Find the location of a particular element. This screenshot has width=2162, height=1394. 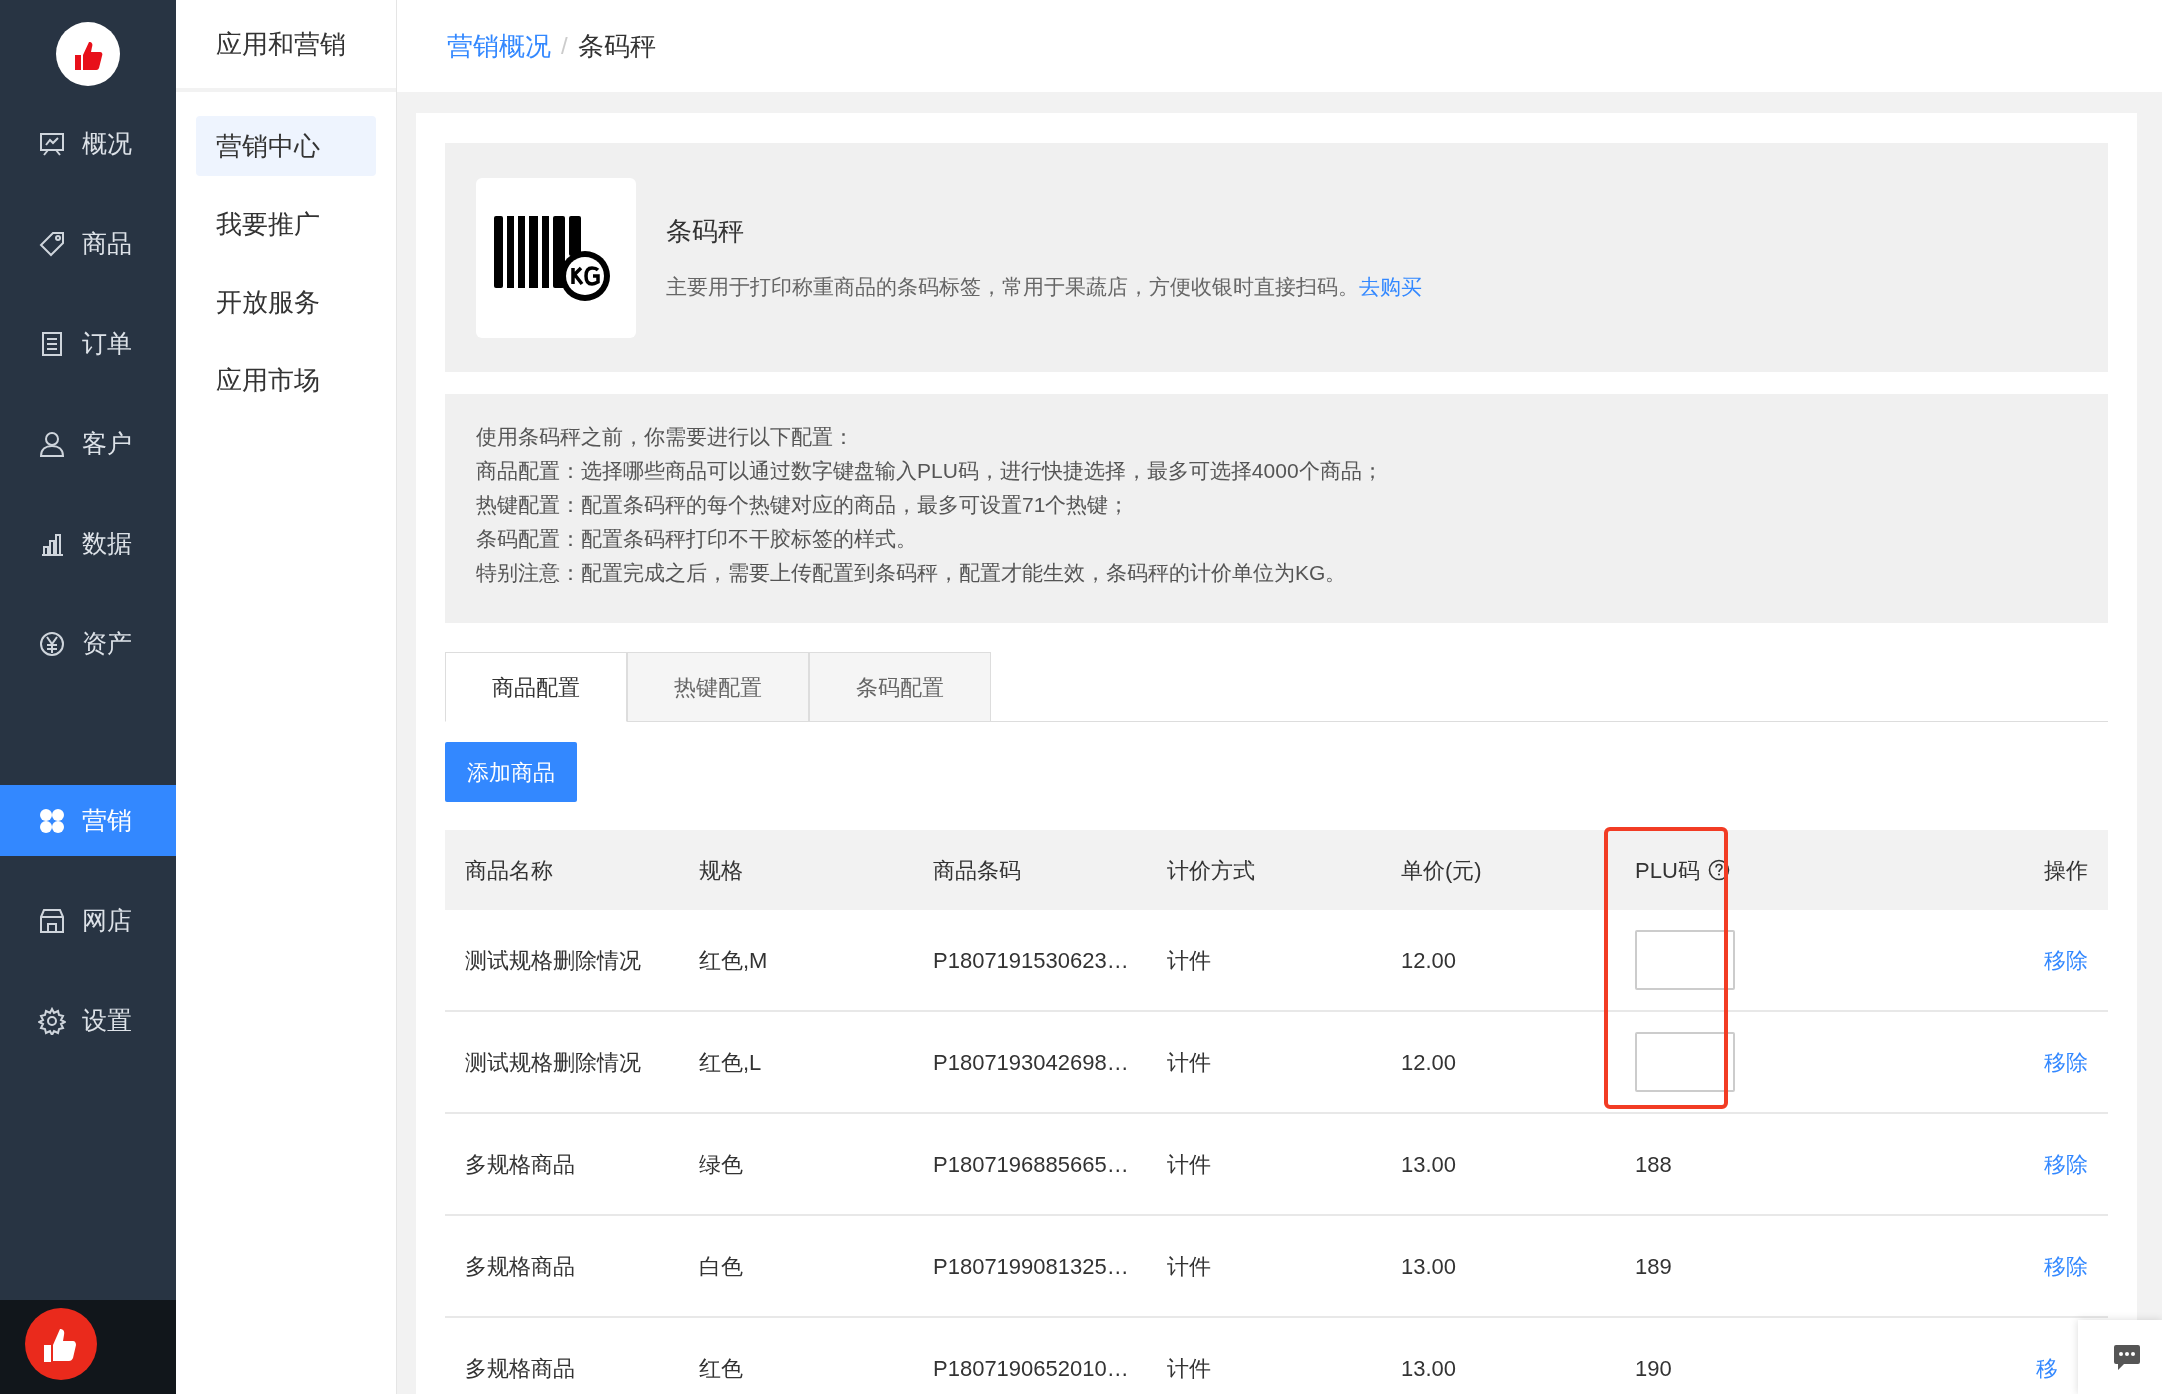

nav-item: 概况 is located at coordinates (88, 143).